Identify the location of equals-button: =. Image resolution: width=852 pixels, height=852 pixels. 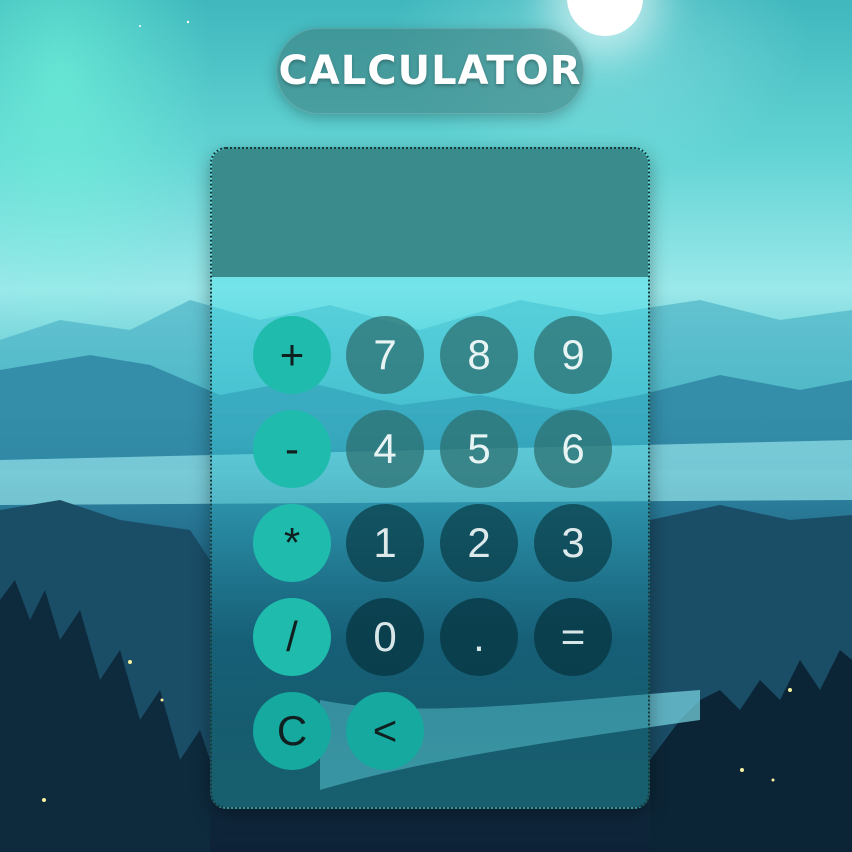
(573, 637).